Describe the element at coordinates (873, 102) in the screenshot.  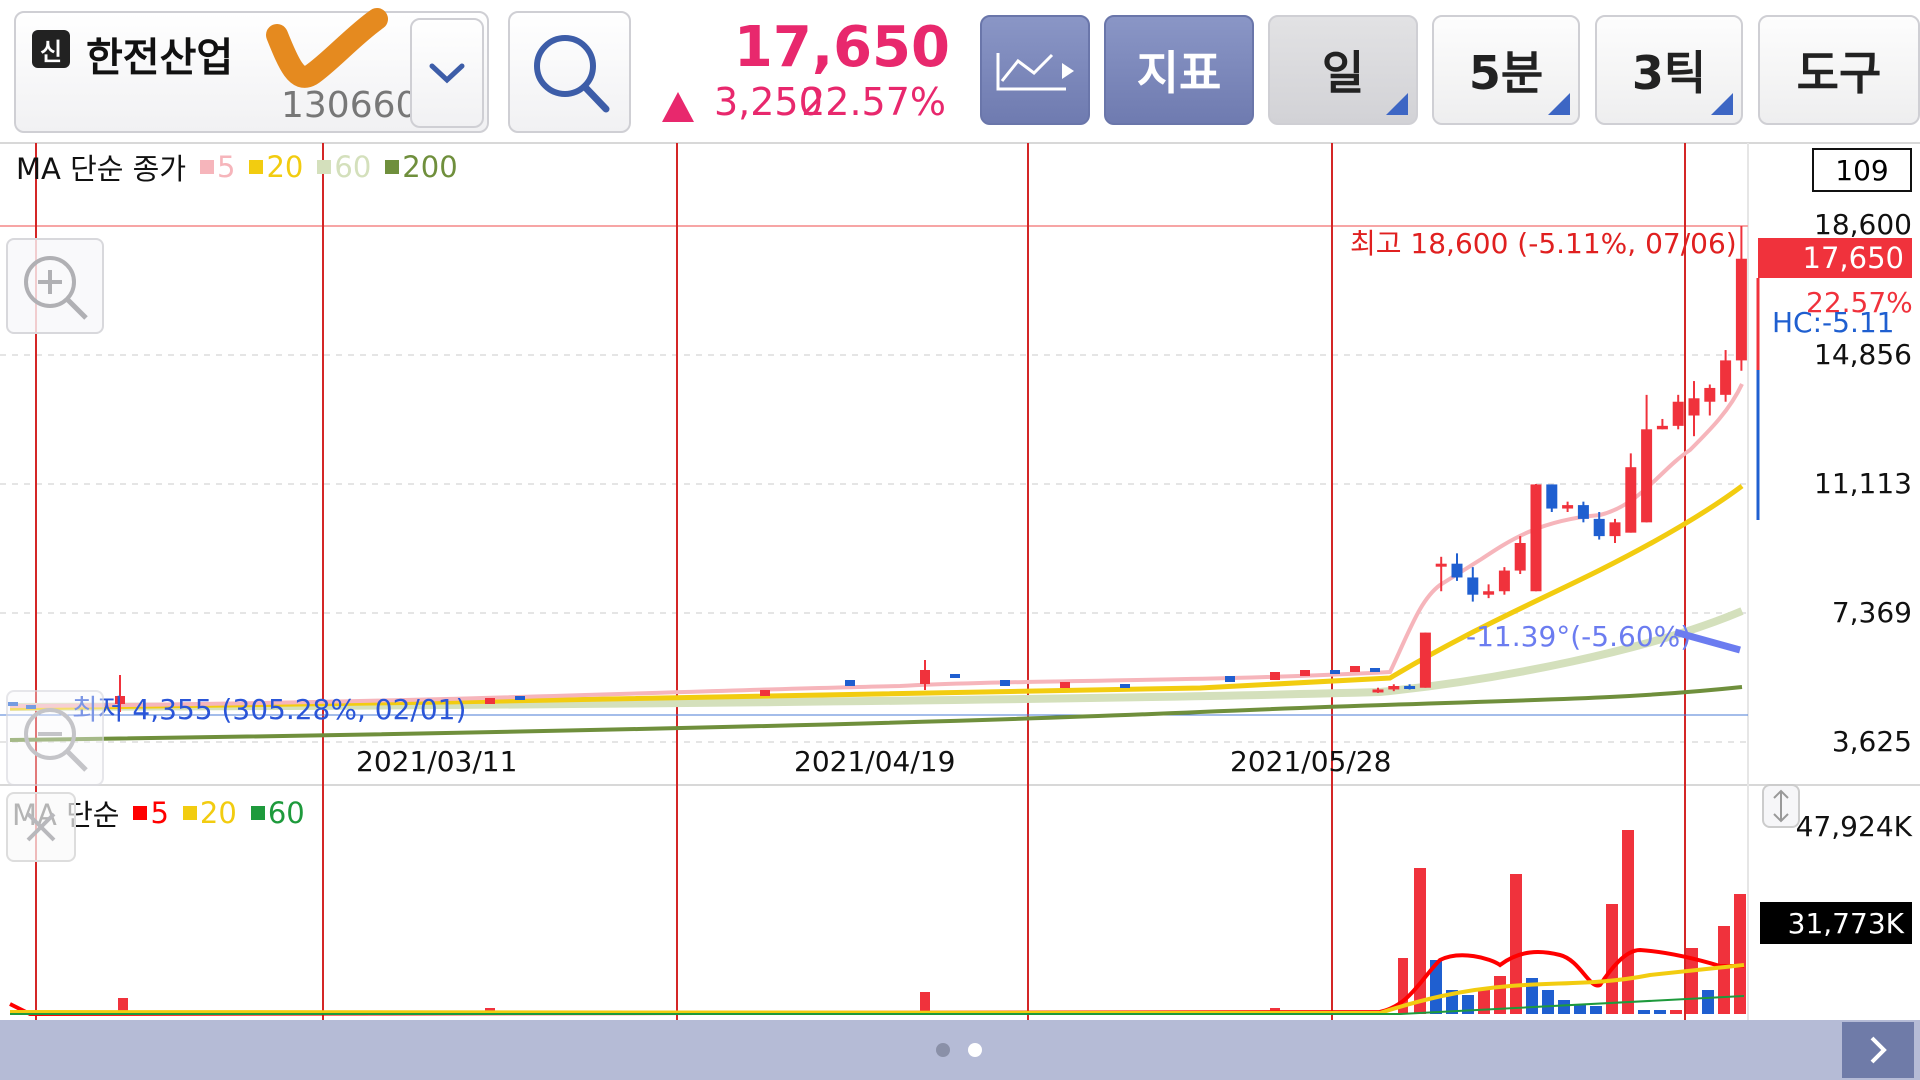
I see `change-percent: 22.57%` at that location.